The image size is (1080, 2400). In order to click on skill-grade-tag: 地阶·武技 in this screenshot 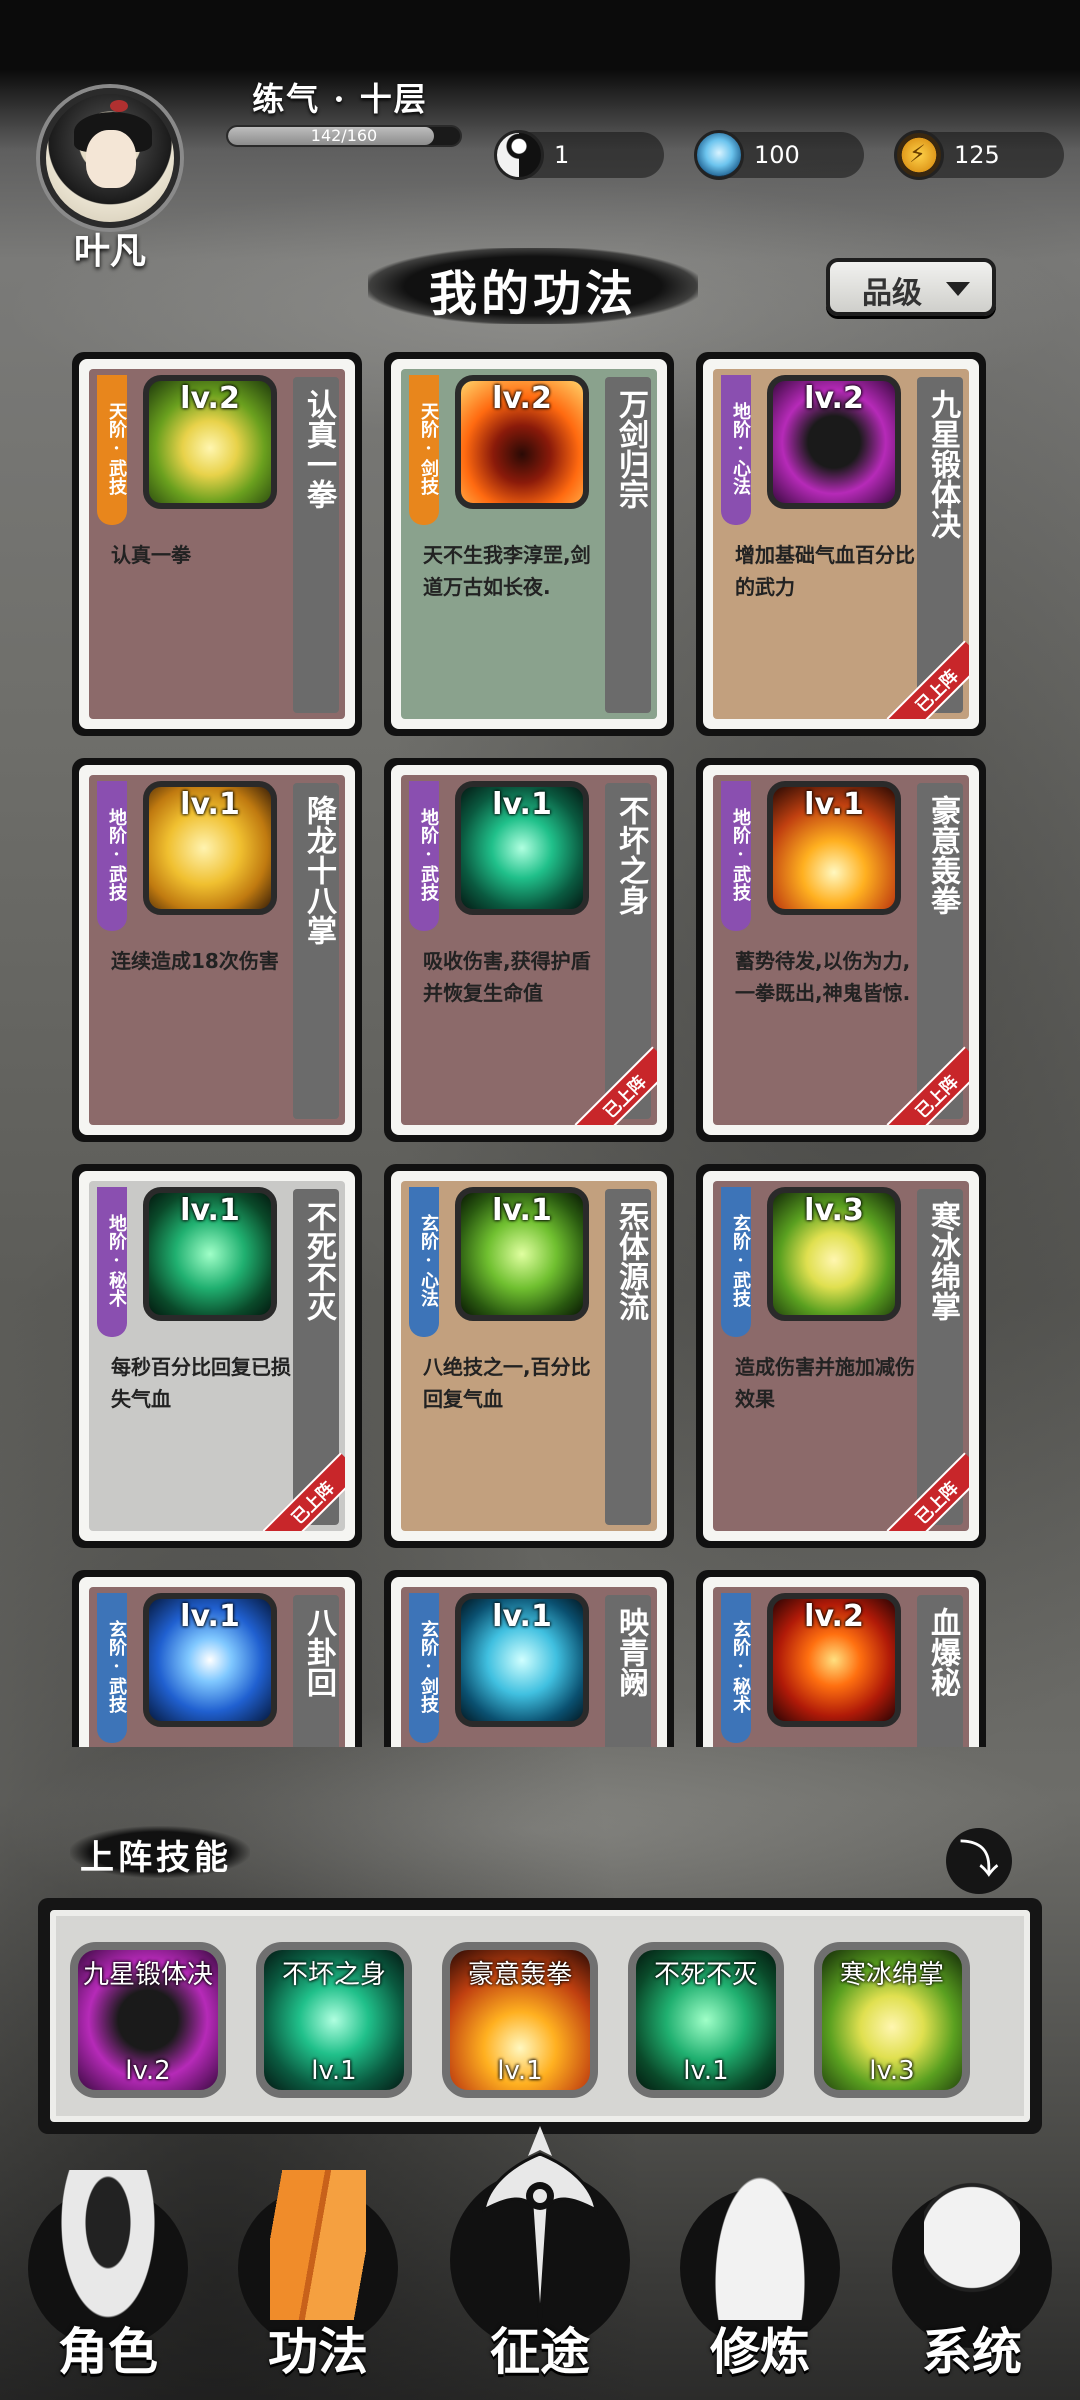, I will do `click(112, 856)`.